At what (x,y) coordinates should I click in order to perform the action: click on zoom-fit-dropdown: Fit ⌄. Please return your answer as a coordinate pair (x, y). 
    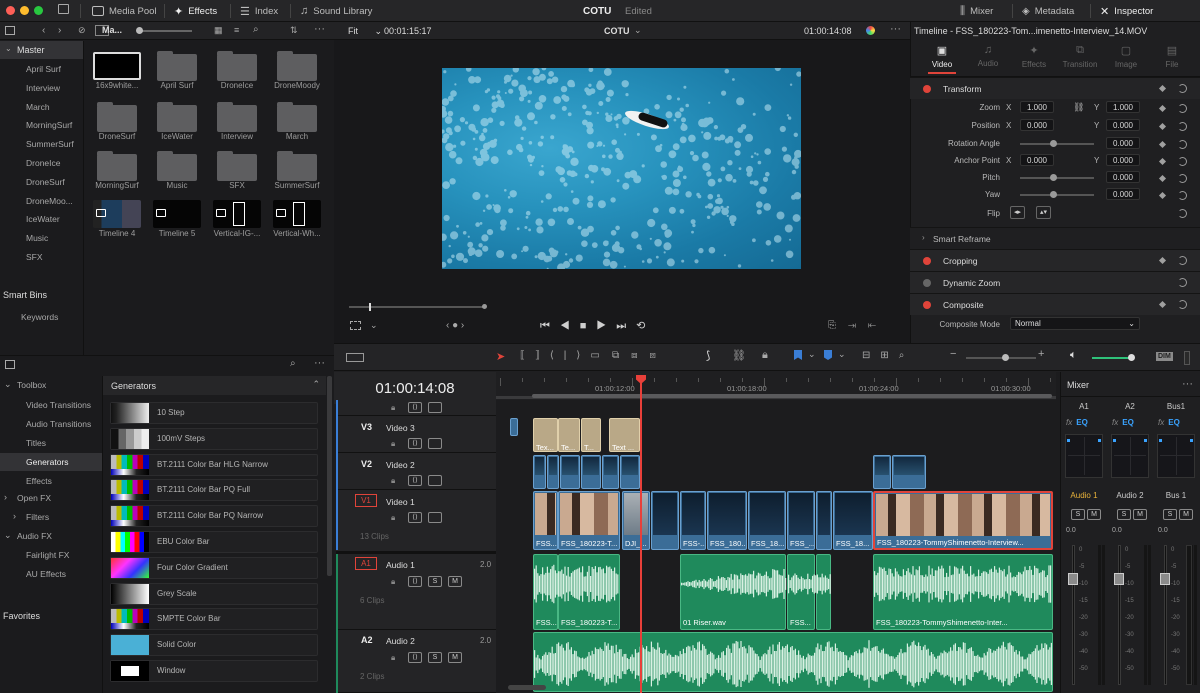
    Looking at the image, I should click on (365, 31).